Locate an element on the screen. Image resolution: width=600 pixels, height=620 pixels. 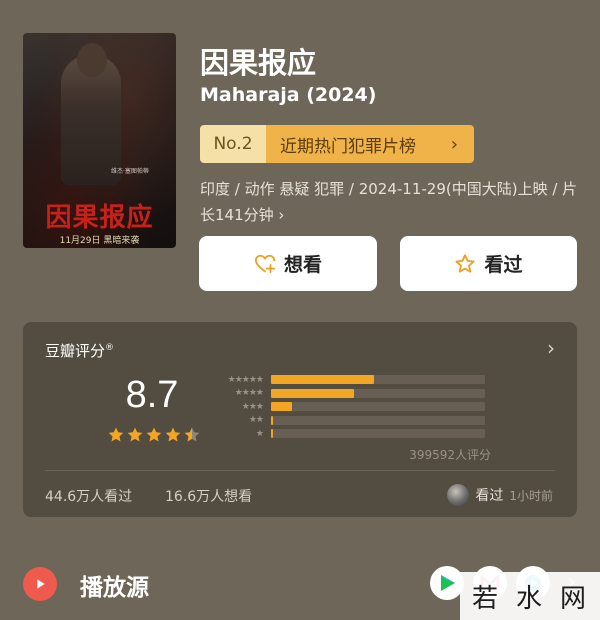
movie-original-title: Maharaja (2024) is located at coordinates (288, 95).